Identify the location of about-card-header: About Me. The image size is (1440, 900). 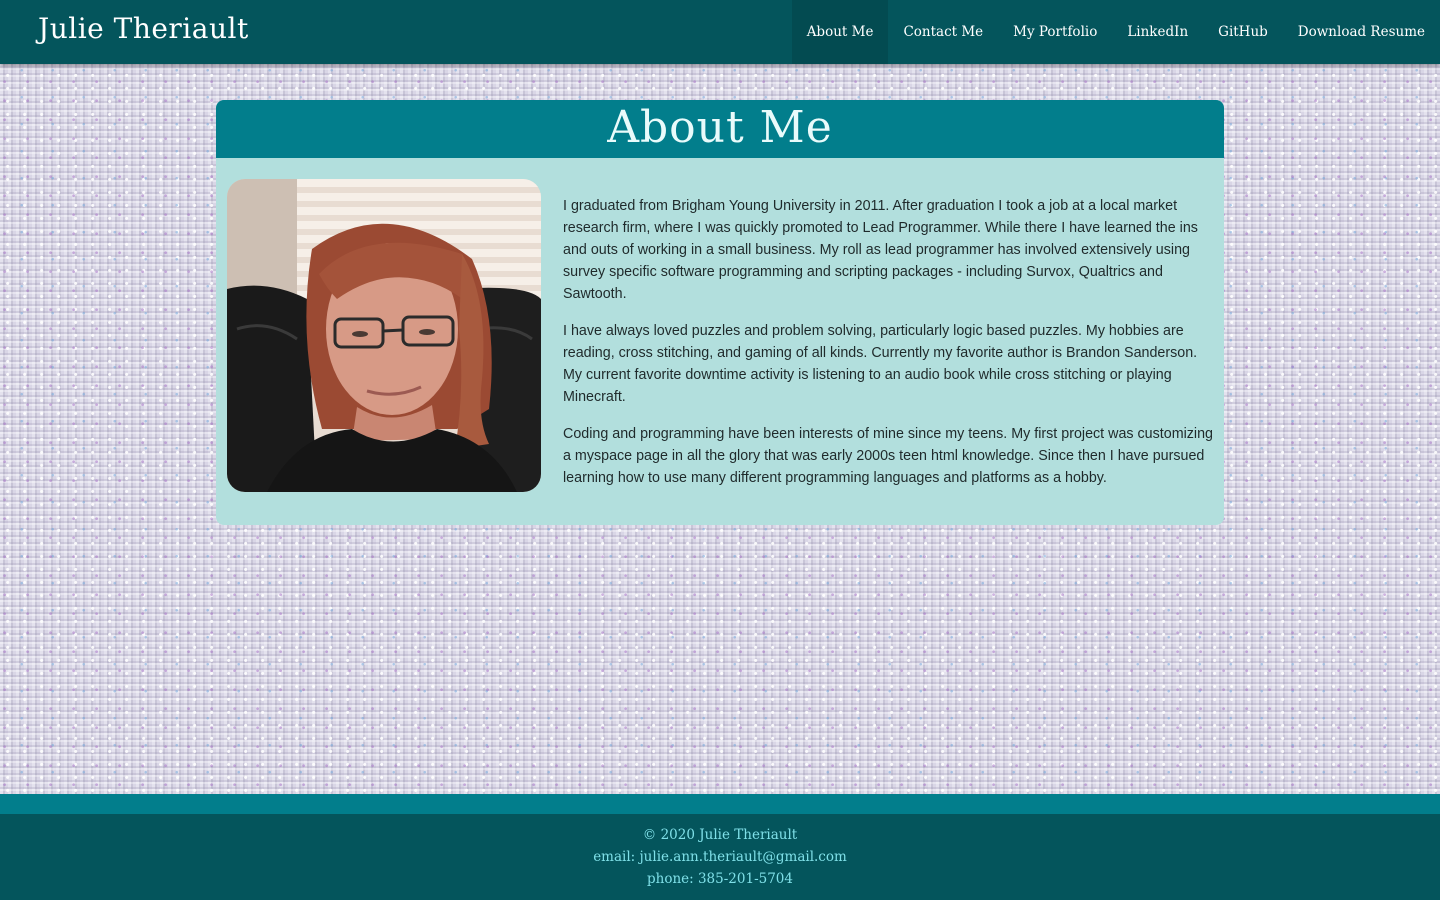
(720, 129).